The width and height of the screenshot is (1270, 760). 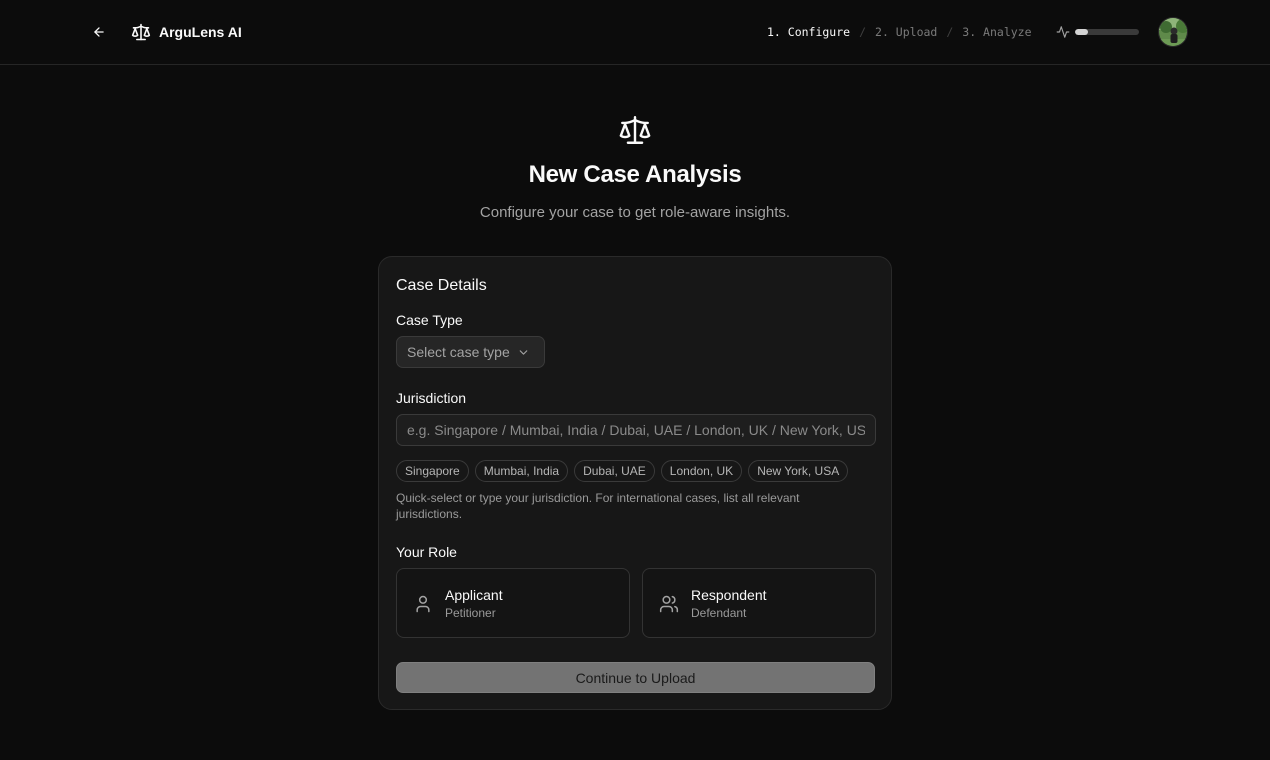 I want to click on users-icon, so click(x=669, y=604).